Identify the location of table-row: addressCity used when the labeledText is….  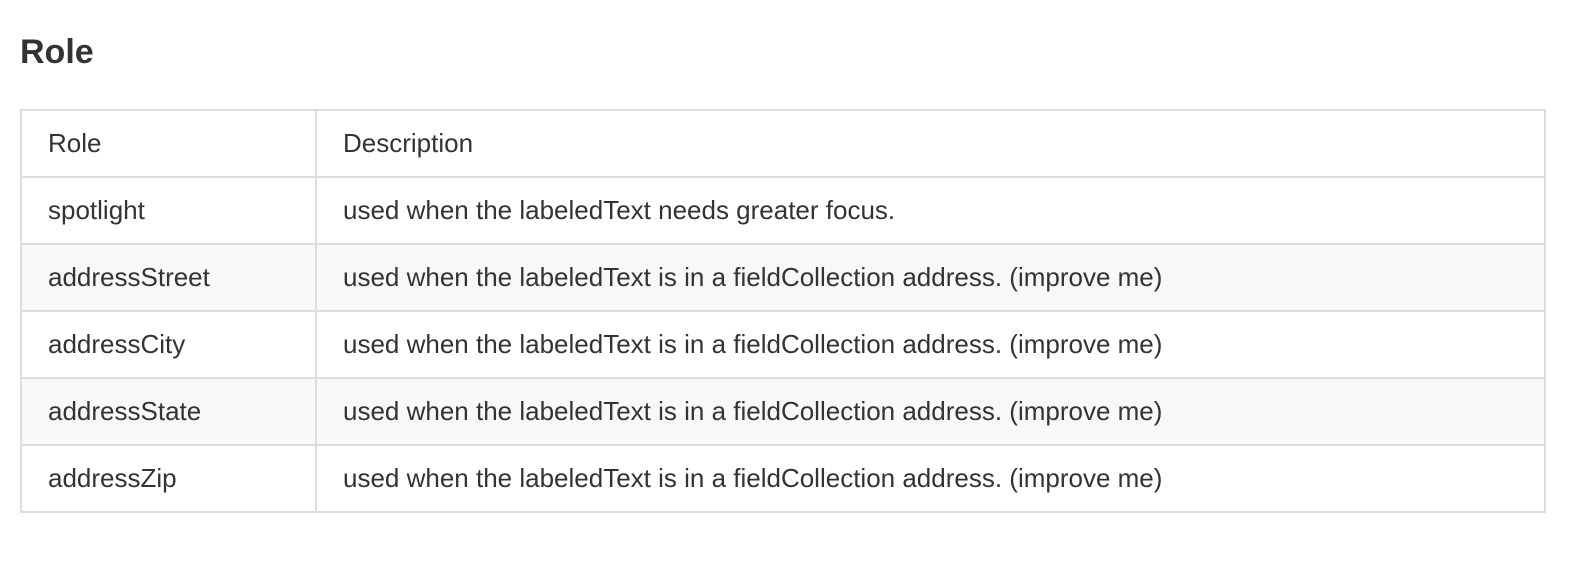
(783, 344).